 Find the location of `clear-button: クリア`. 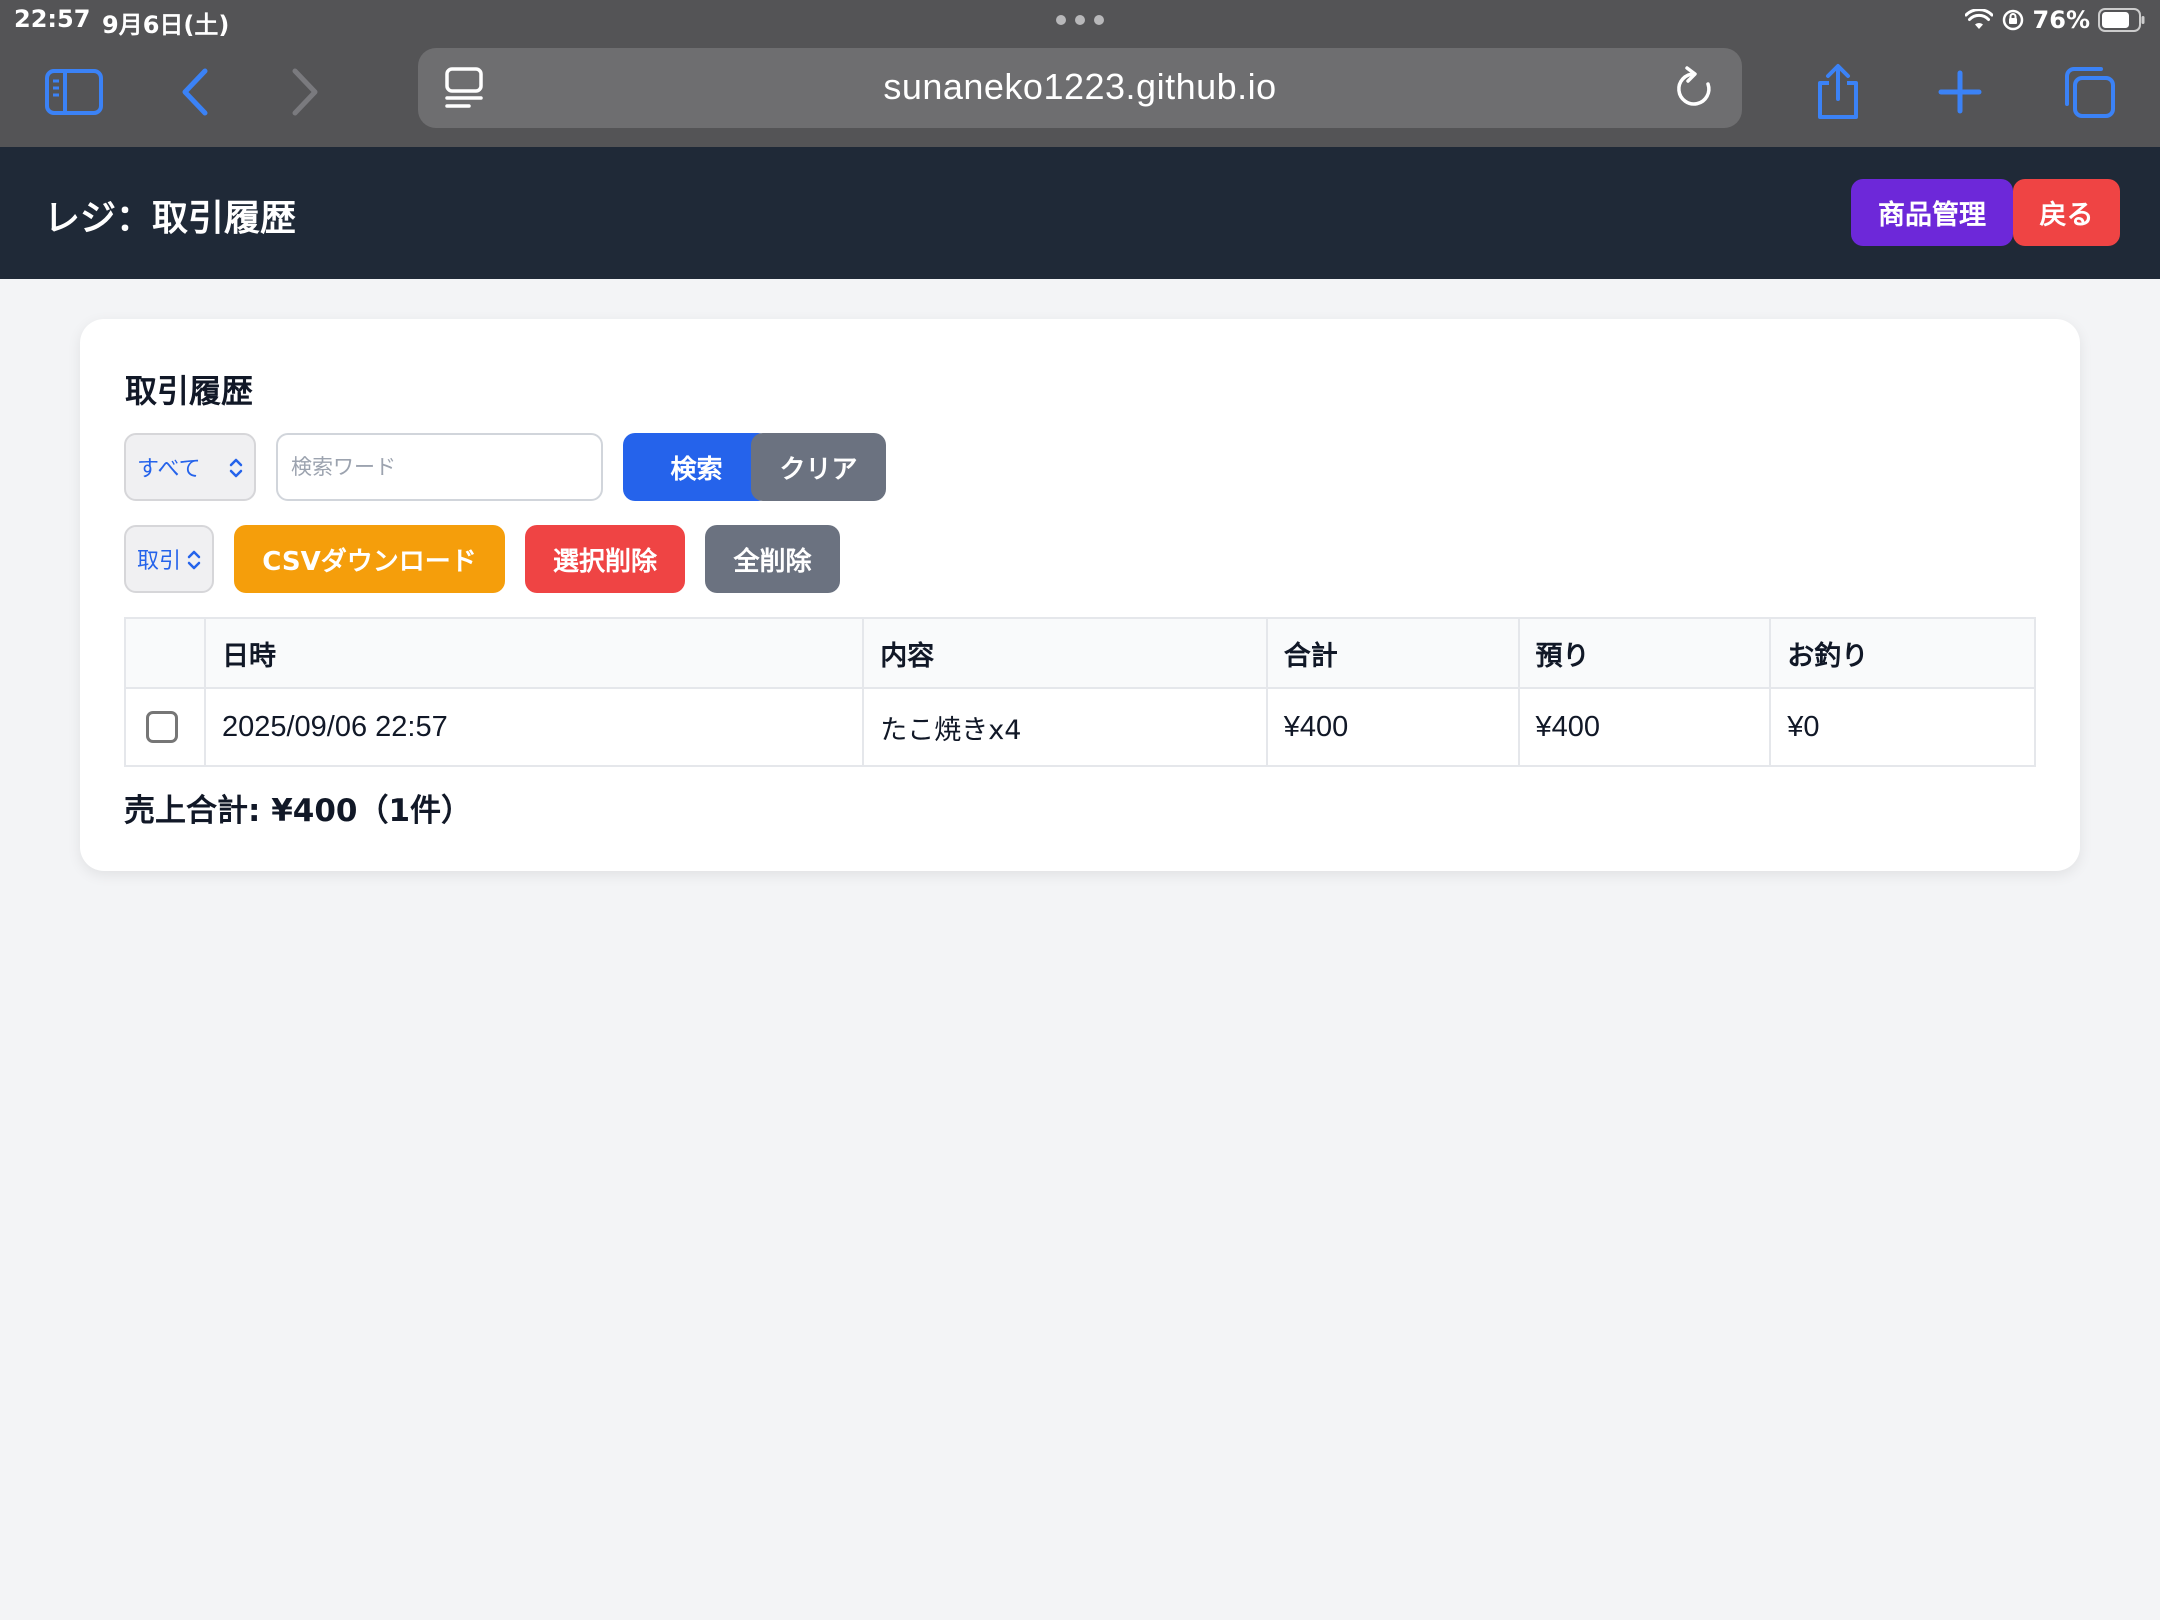

clear-button: クリア is located at coordinates (818, 467).